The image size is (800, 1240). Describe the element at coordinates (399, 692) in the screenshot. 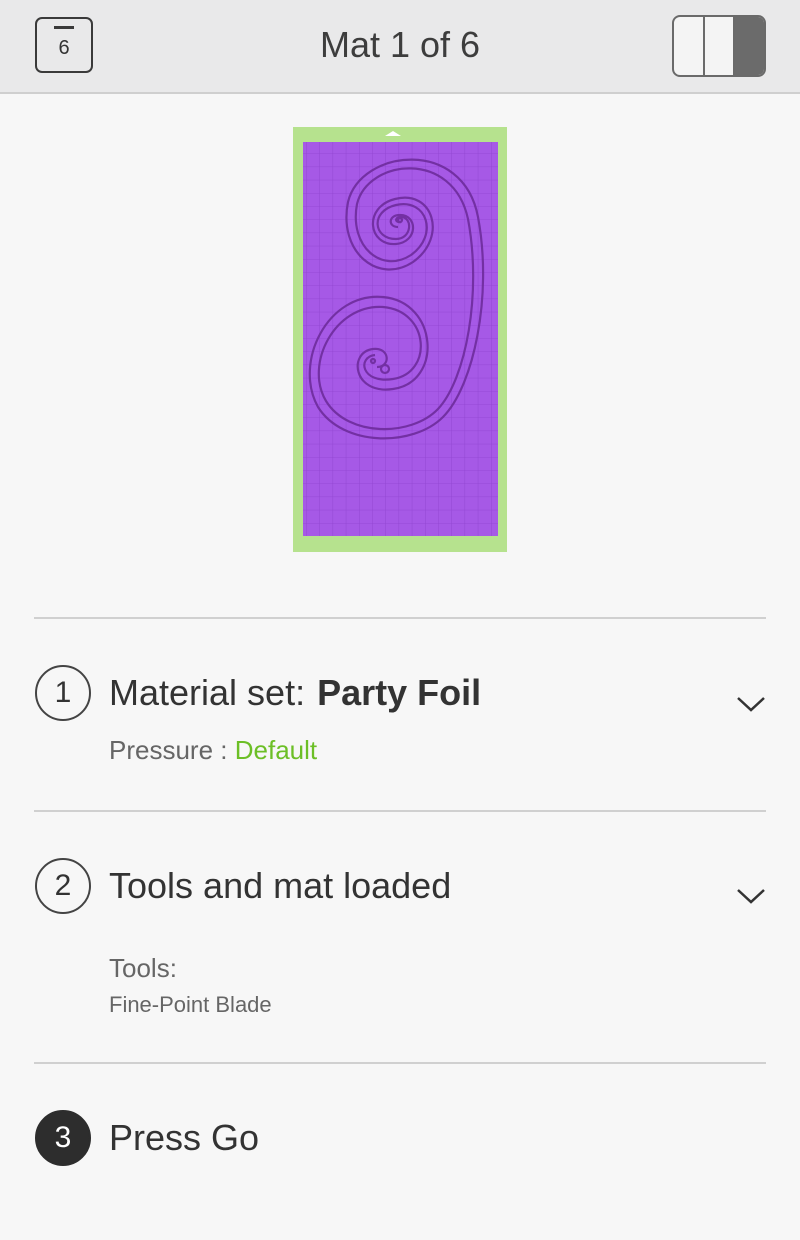

I see `material-name: Party Foil` at that location.